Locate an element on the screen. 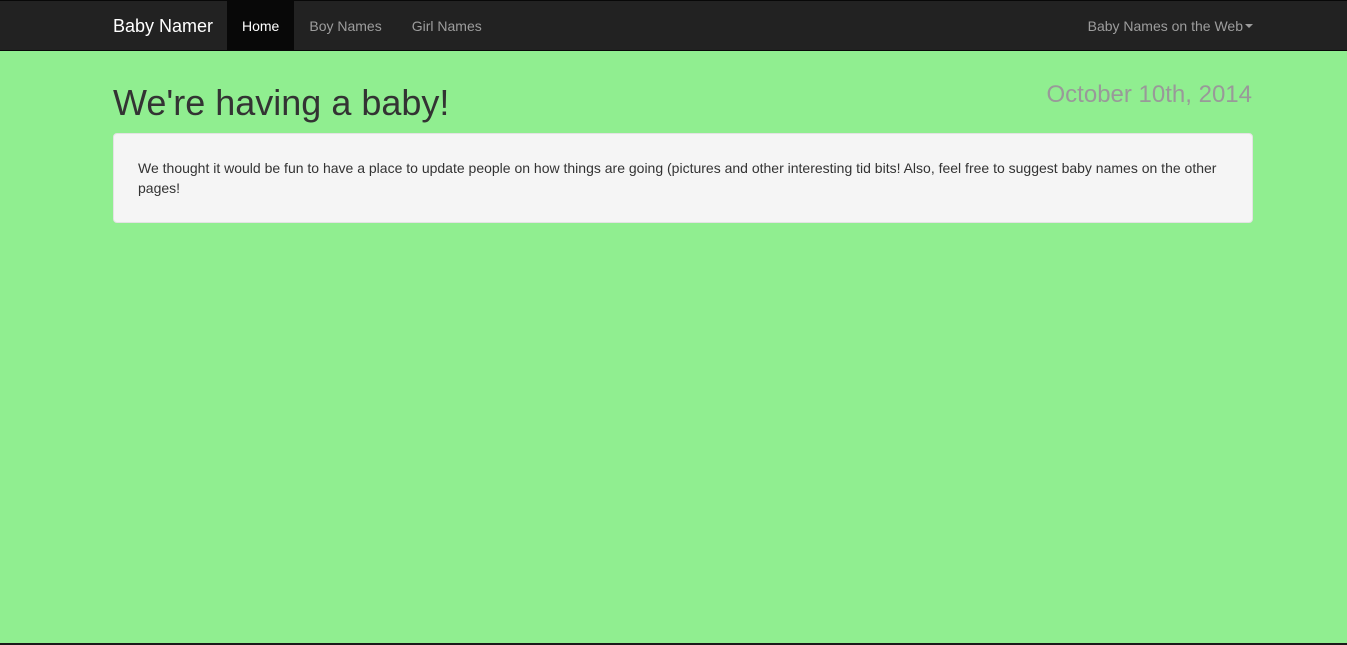 Image resolution: width=1347 pixels, height=645 pixels. brand-link: Baby Namer is located at coordinates (163, 26).